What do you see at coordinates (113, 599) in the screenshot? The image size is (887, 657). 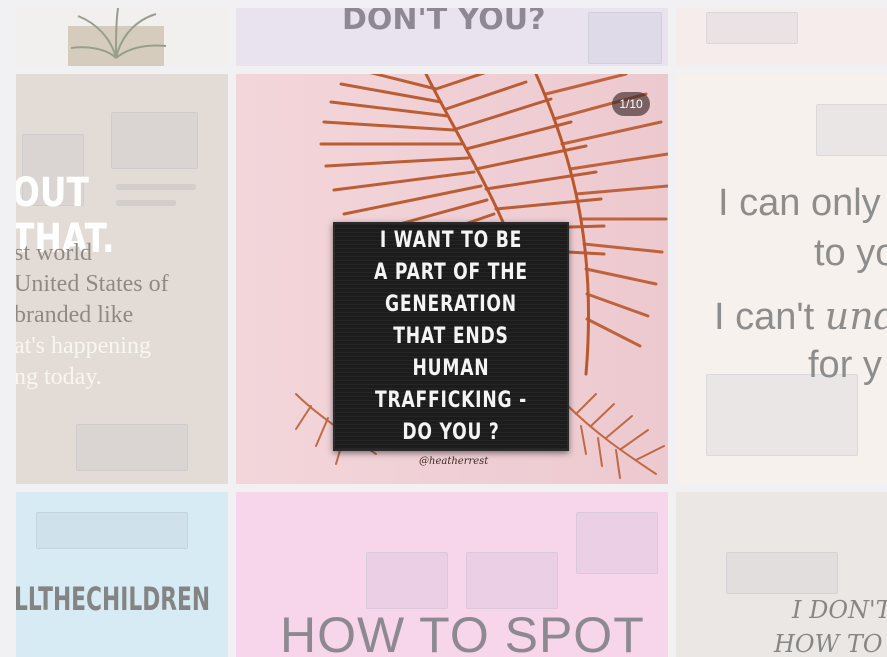 I see `hashtag-text: LLTHECHILDREN` at bounding box center [113, 599].